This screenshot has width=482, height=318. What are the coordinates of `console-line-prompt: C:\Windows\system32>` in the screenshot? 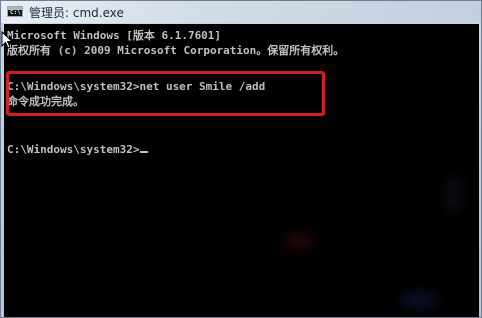 It's located at (78, 149).